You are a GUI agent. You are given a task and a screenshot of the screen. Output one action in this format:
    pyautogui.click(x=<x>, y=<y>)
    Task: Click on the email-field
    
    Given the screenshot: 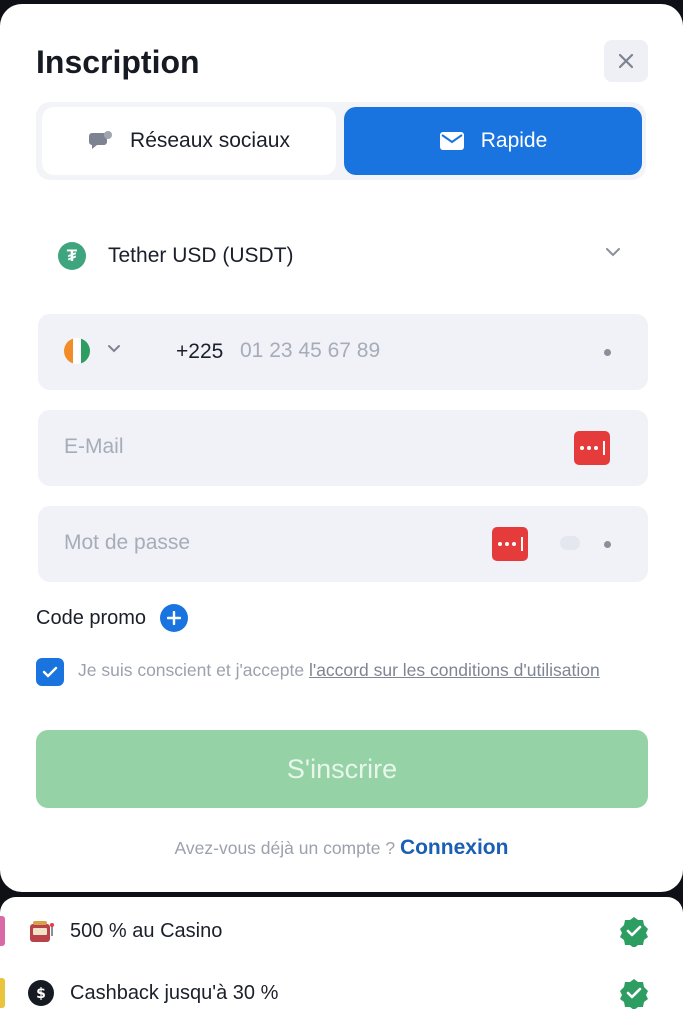 What is the action you would take?
    pyautogui.click(x=343, y=448)
    